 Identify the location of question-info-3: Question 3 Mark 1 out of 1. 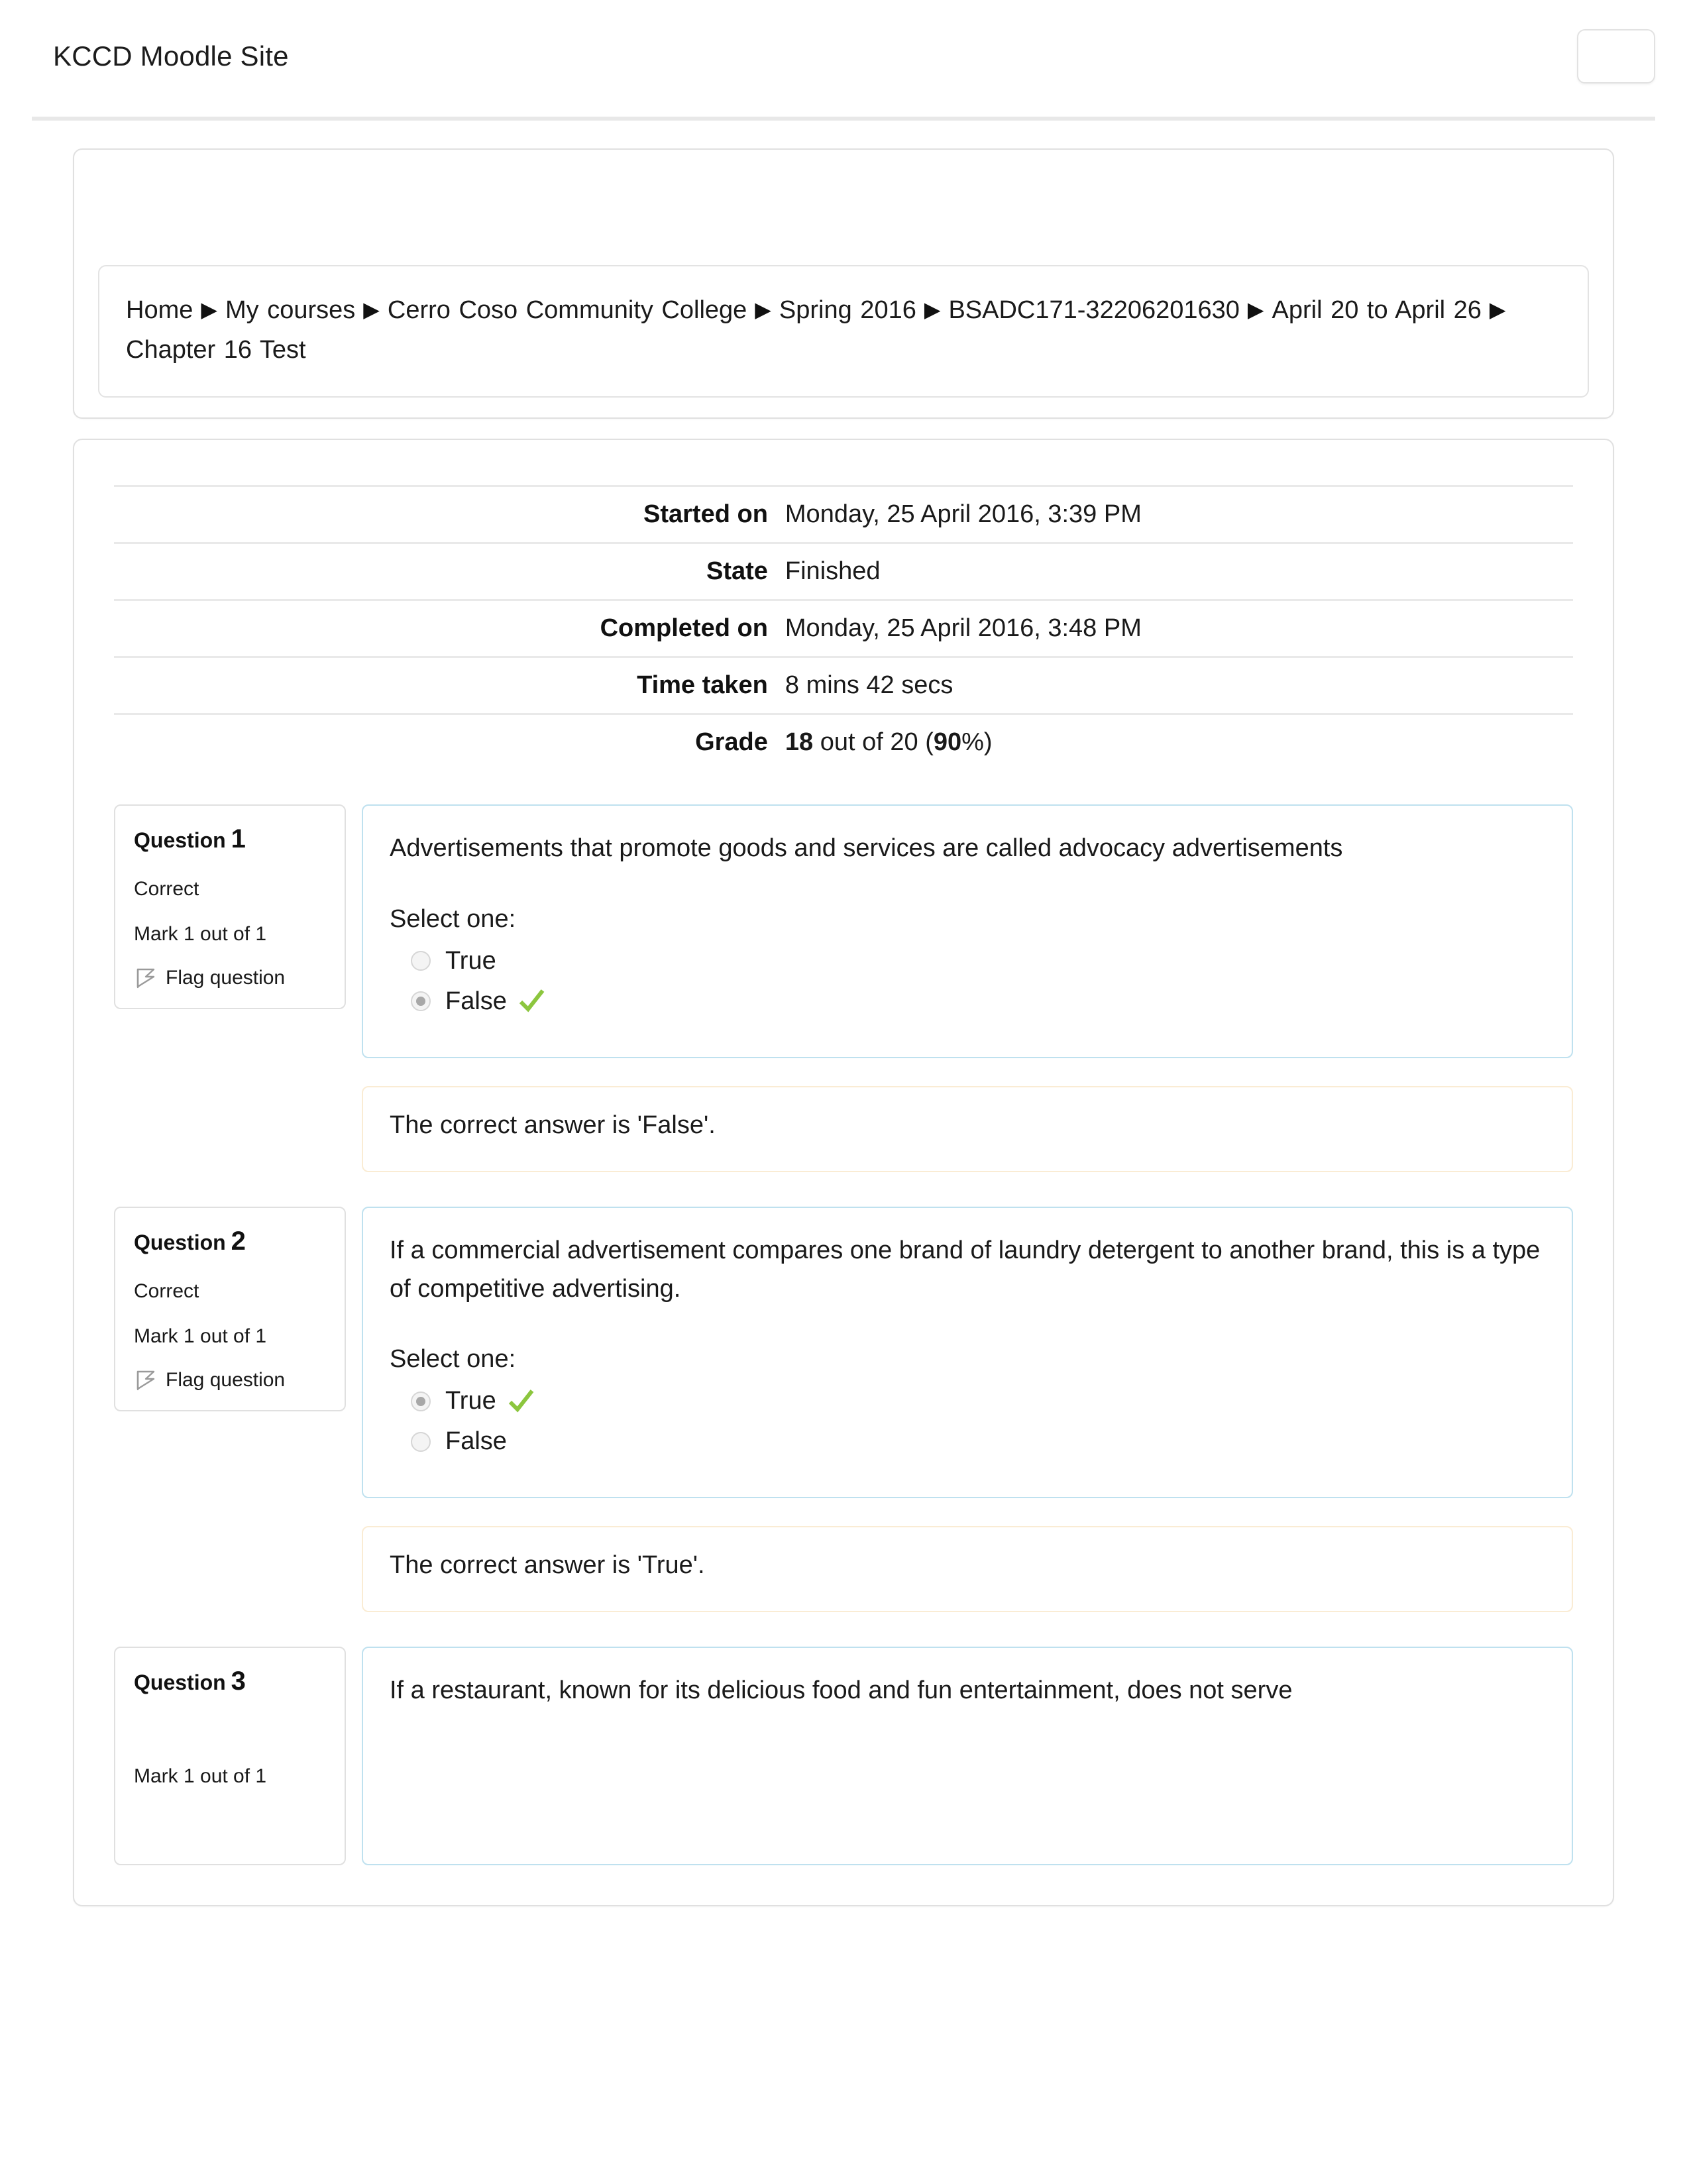
(230, 1757).